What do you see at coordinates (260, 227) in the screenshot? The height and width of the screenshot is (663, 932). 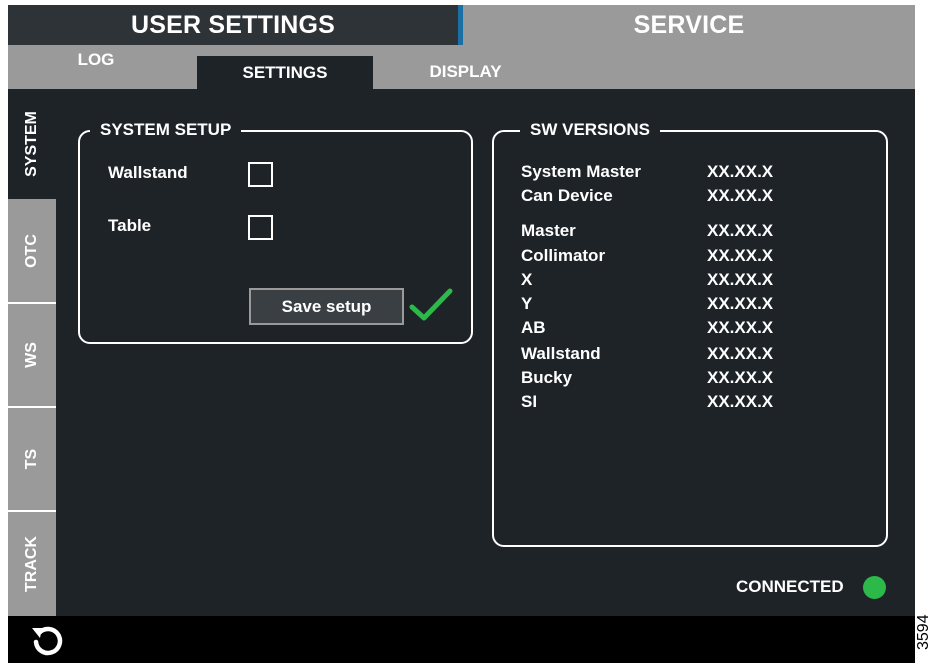 I see `table-checkbox` at bounding box center [260, 227].